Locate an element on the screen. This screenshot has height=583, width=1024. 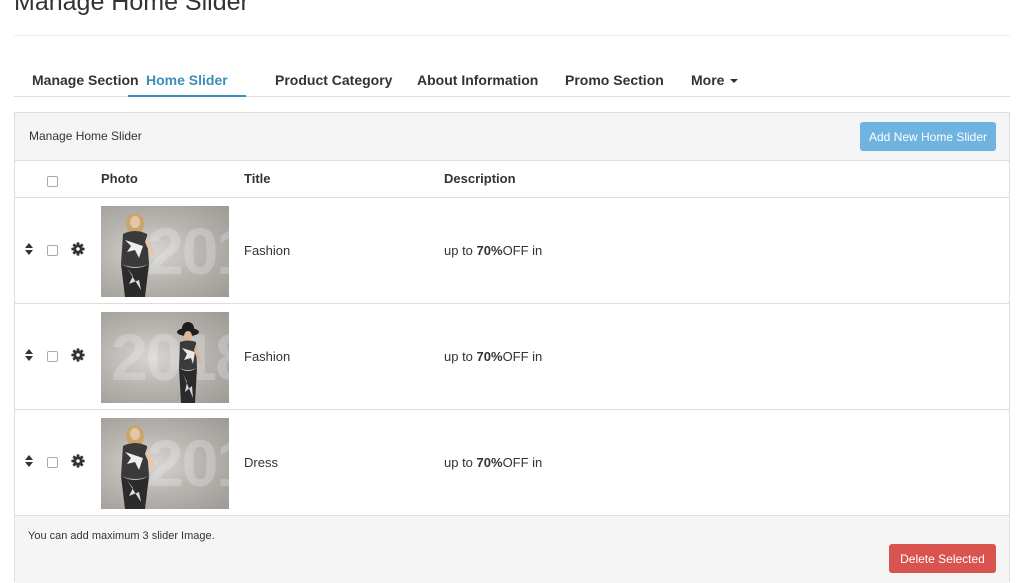
table-header: Photo Title Description is located at coordinates (512, 179).